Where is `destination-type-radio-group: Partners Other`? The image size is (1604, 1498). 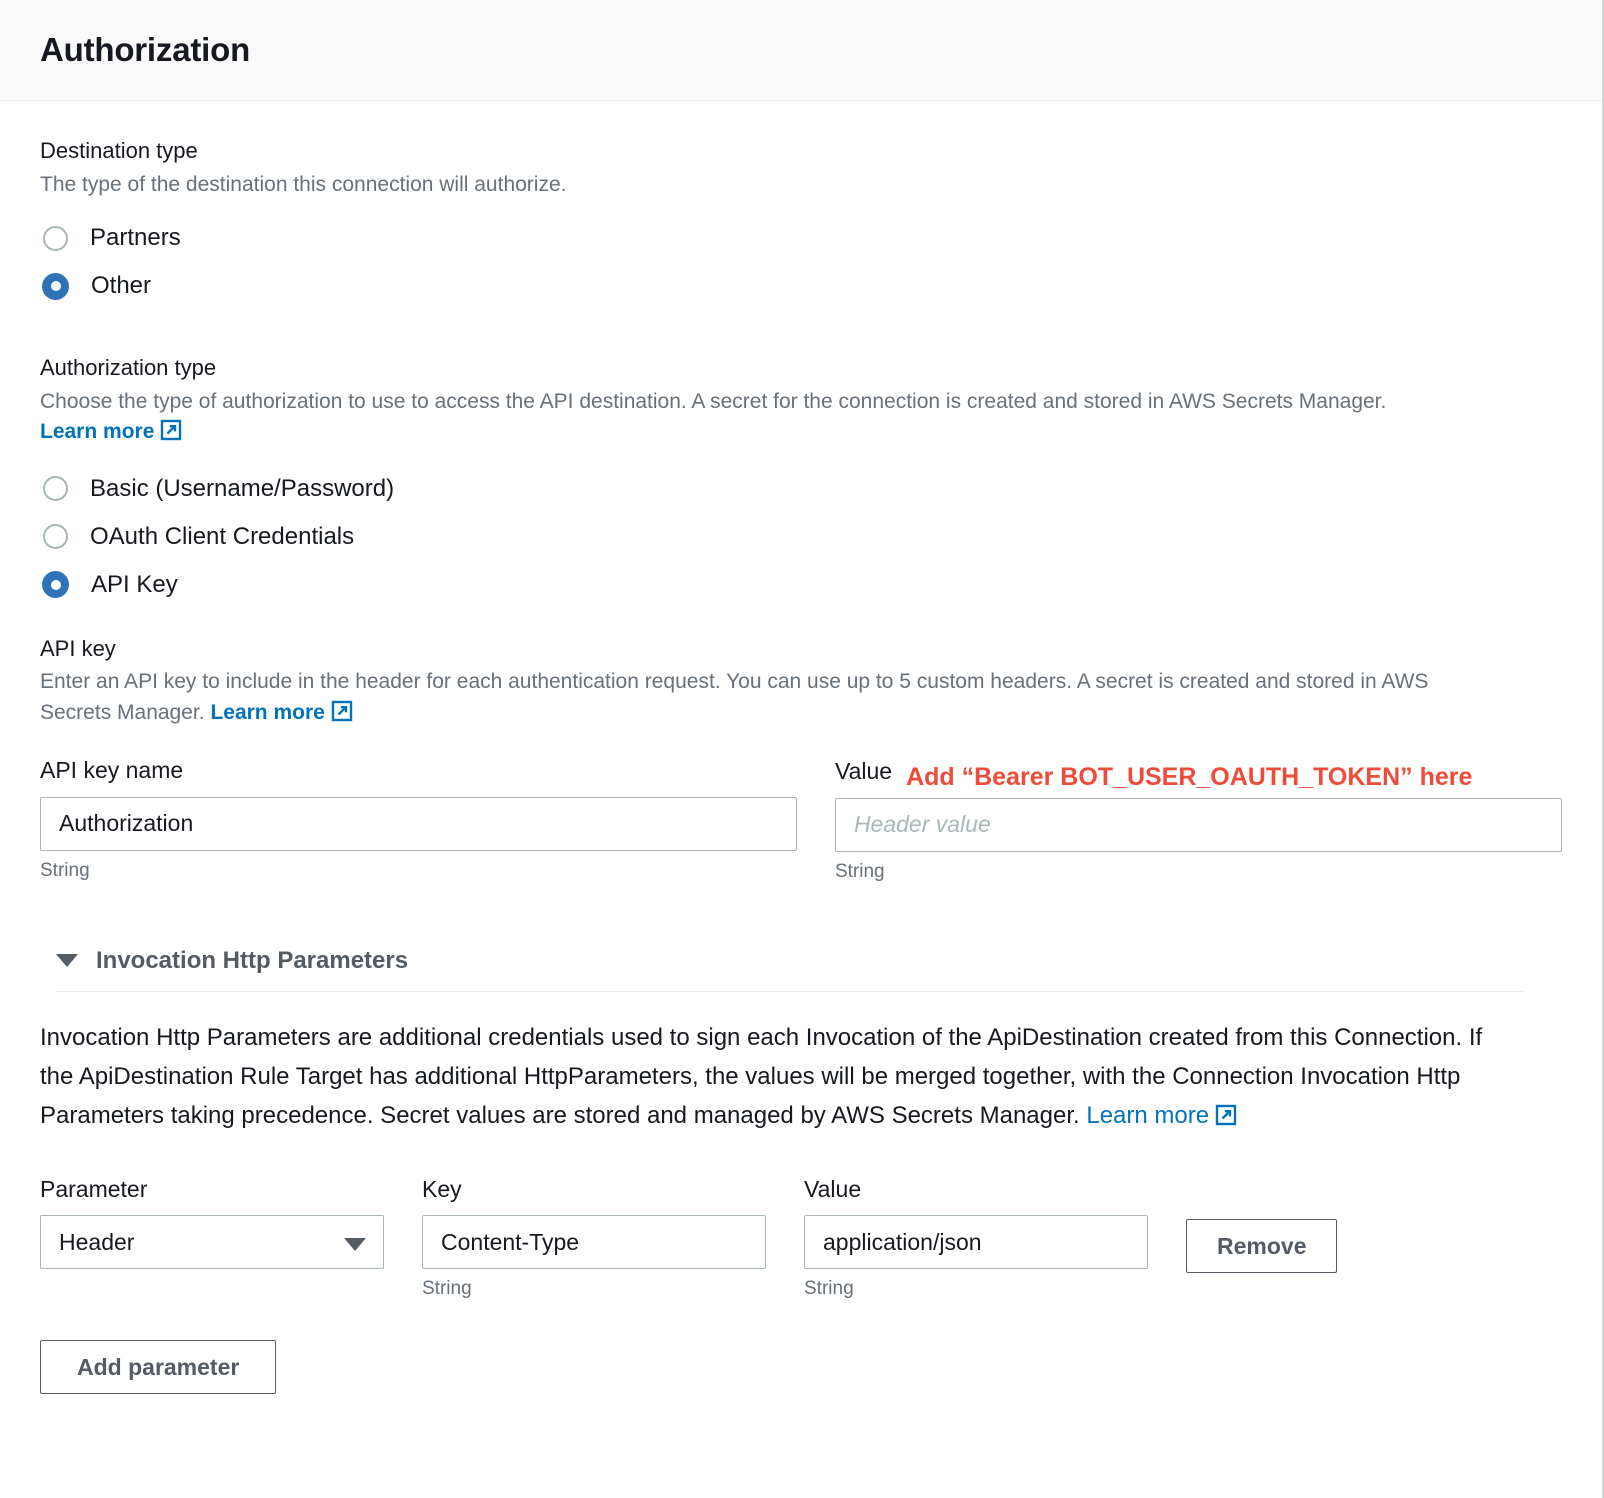
destination-type-radio-group: Partners Other is located at coordinates (801, 262).